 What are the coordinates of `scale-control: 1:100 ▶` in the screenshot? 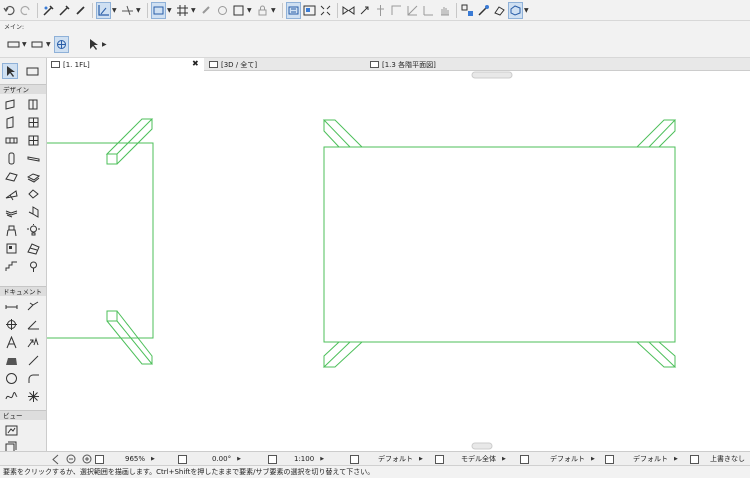 It's located at (296, 459).